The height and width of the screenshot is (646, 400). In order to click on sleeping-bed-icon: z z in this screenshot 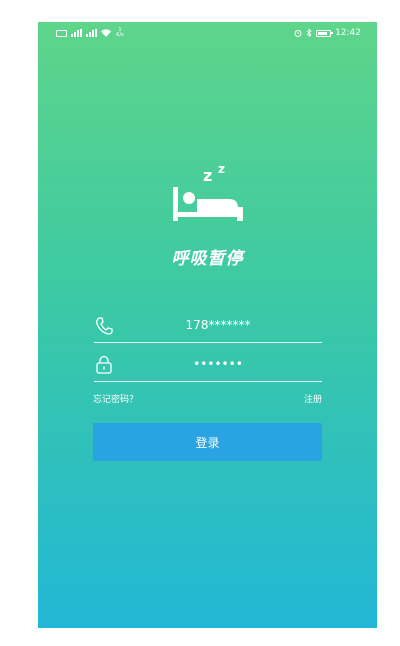, I will do `click(208, 191)`.